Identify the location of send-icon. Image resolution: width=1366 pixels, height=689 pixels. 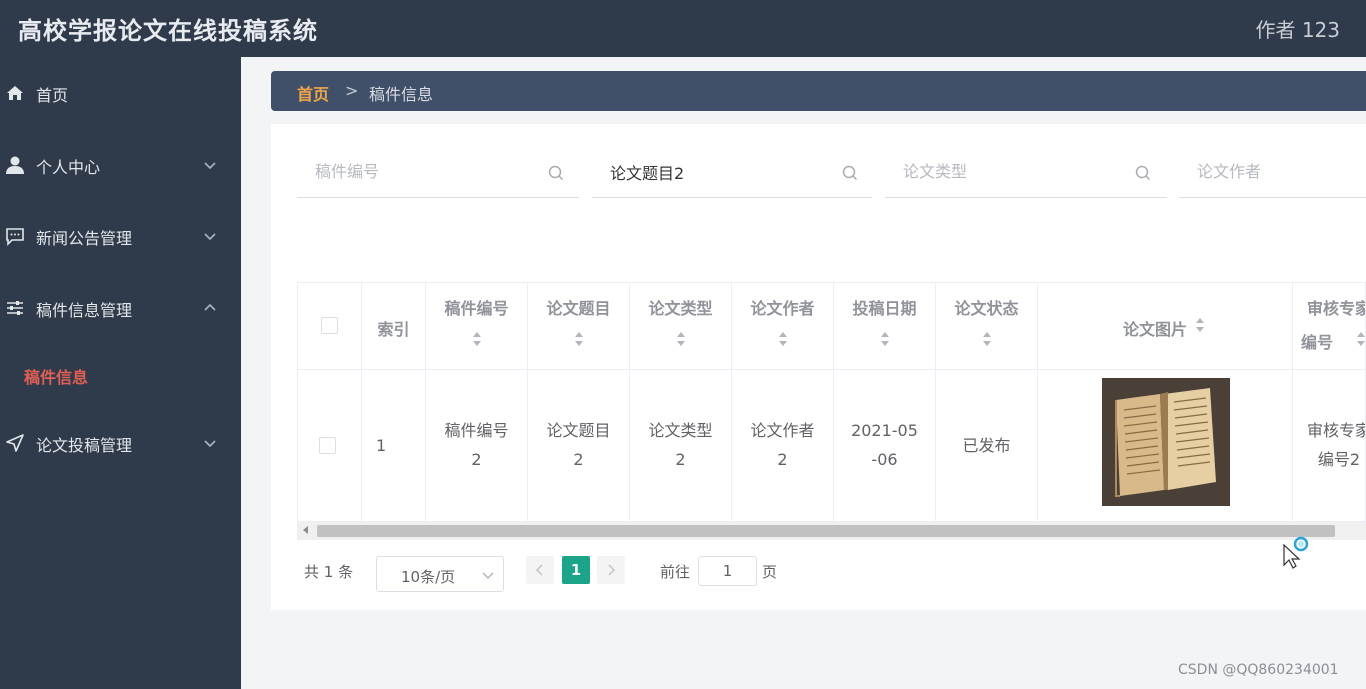
(15, 443).